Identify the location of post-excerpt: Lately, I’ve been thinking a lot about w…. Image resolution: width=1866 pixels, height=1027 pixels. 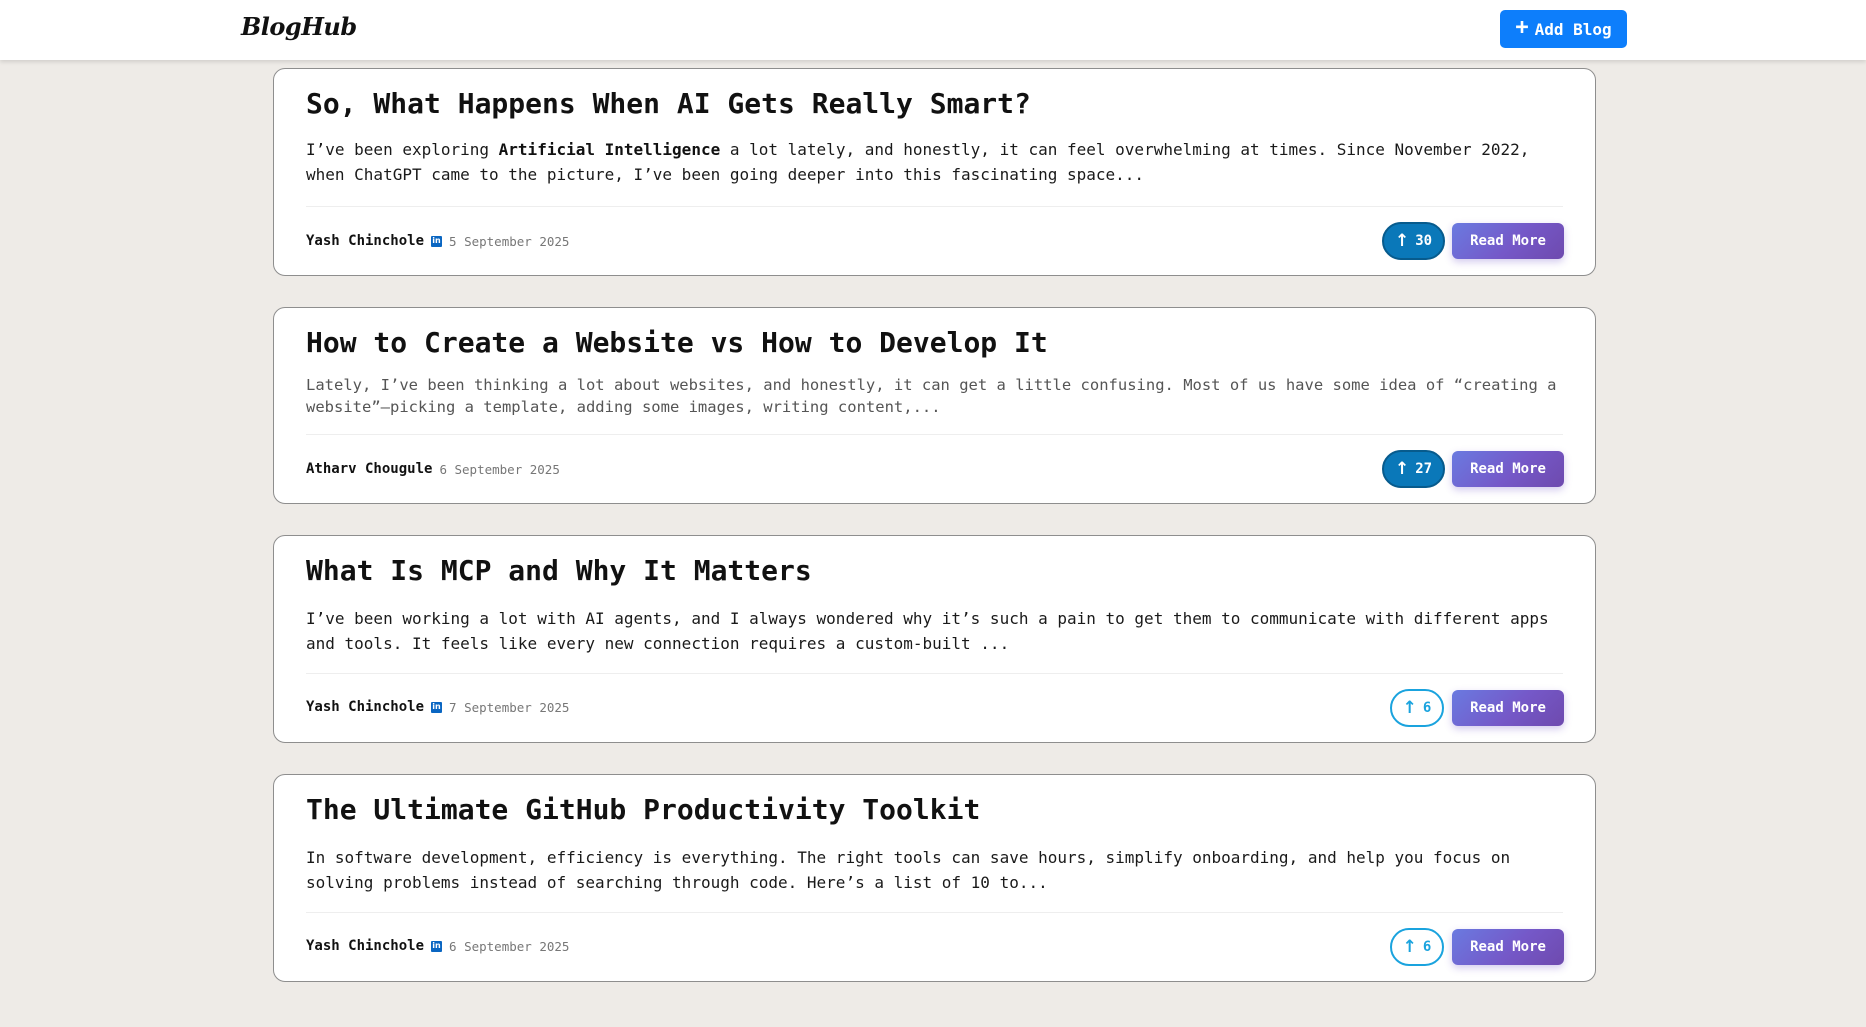
(931, 396).